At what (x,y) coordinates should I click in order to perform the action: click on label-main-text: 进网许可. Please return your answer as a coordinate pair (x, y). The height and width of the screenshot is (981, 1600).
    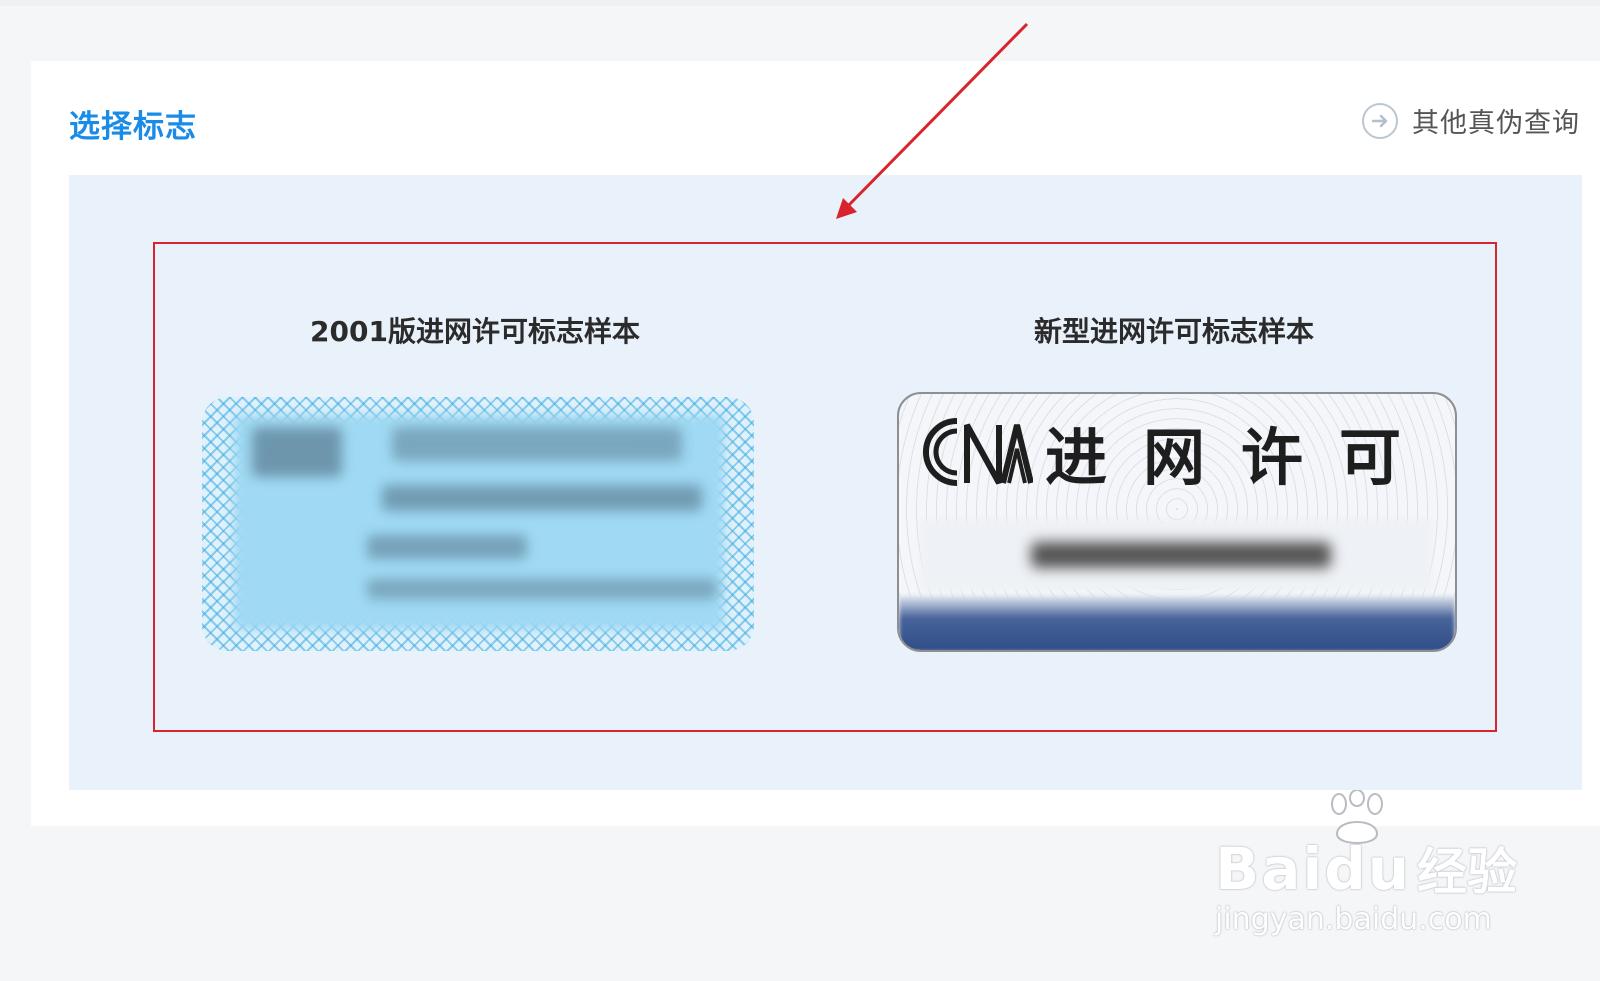
    Looking at the image, I should click on (1241, 457).